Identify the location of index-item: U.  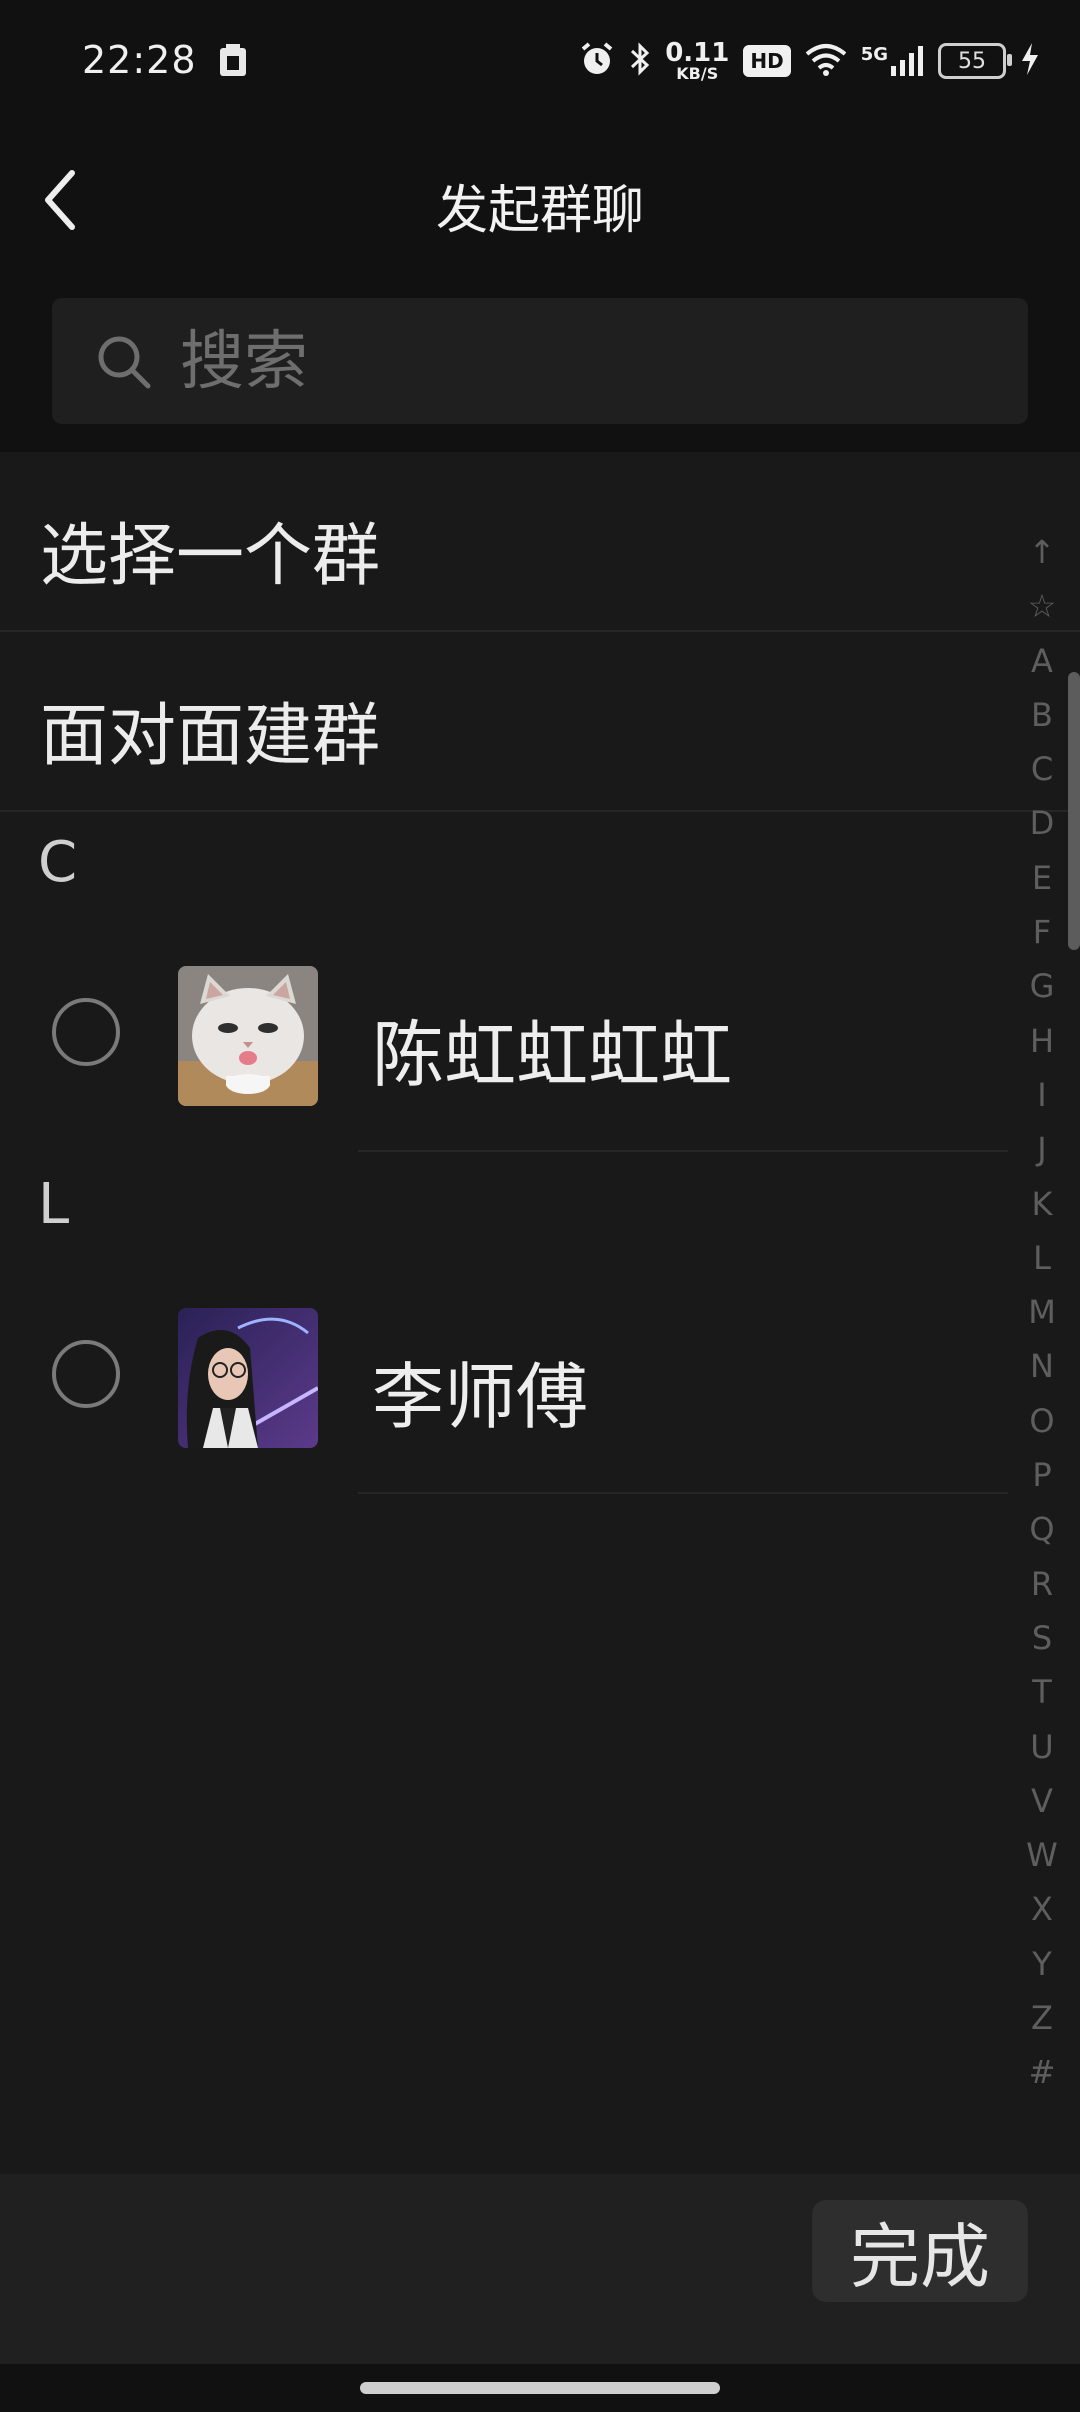
(1042, 1747).